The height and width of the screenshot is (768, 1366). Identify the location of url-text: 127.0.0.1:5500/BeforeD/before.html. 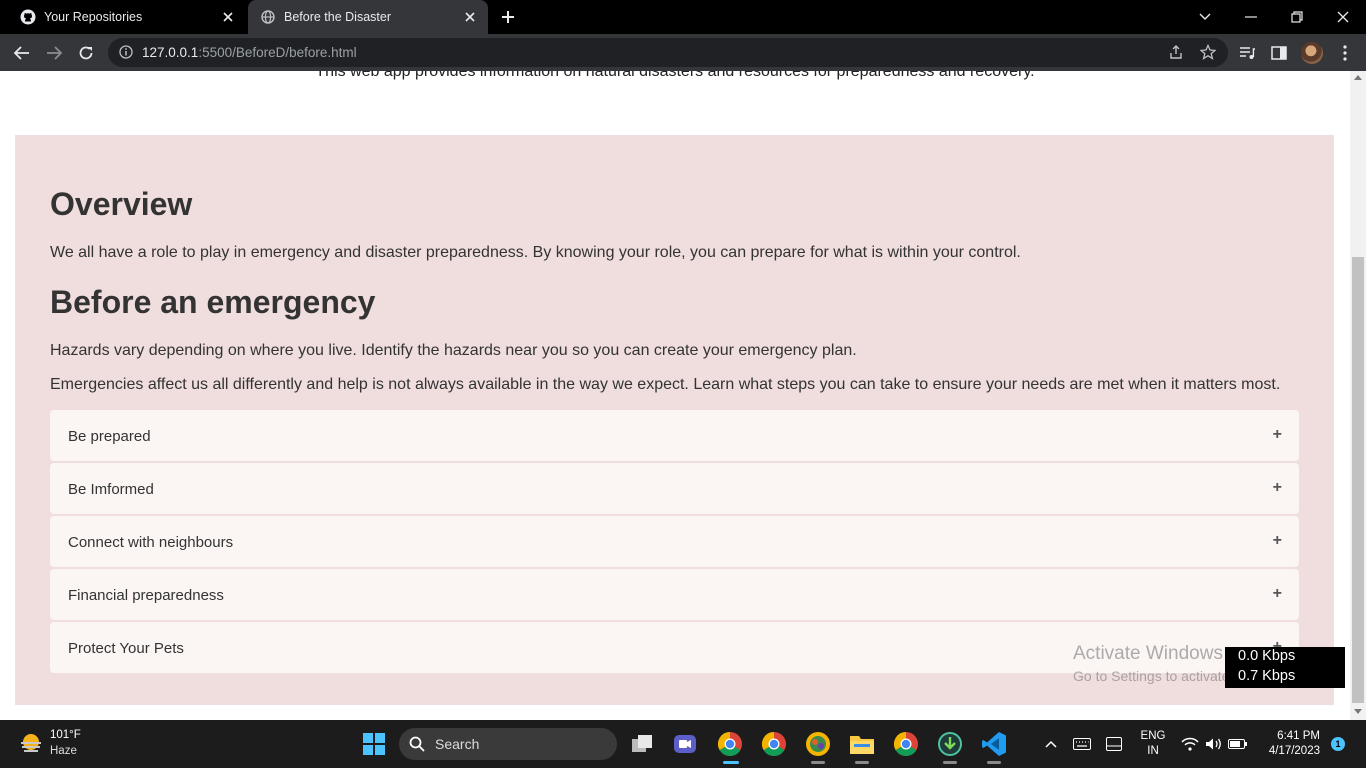
(249, 52).